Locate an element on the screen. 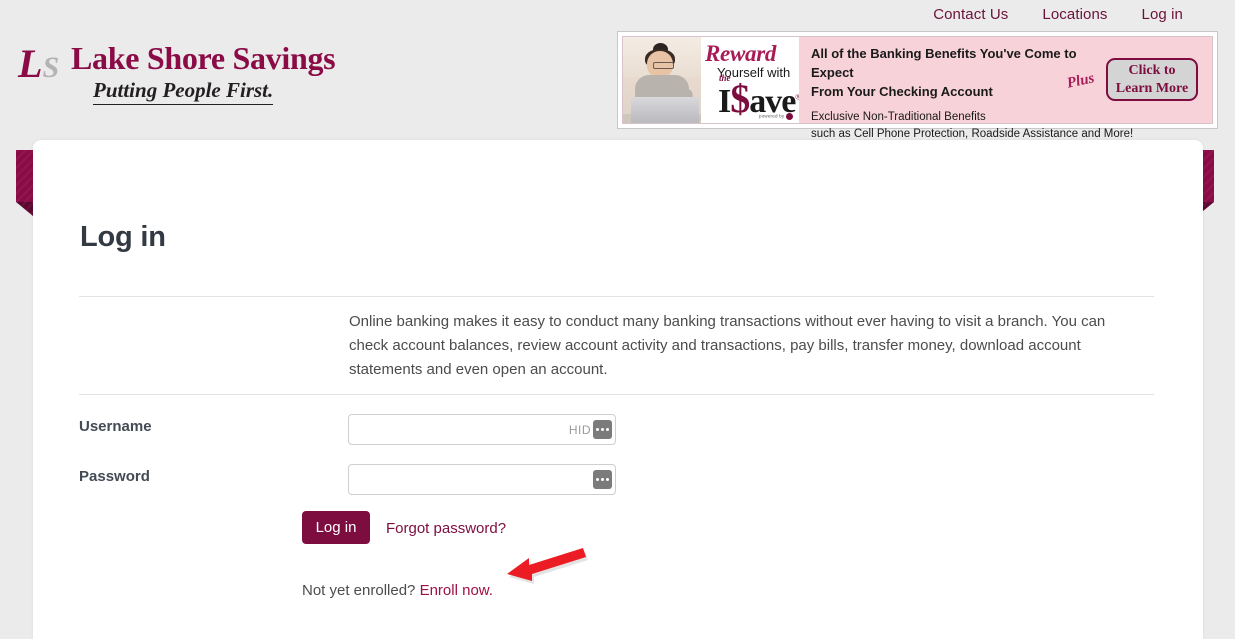 This screenshot has width=1235, height=639. password-field-wrapper is located at coordinates (482, 479).